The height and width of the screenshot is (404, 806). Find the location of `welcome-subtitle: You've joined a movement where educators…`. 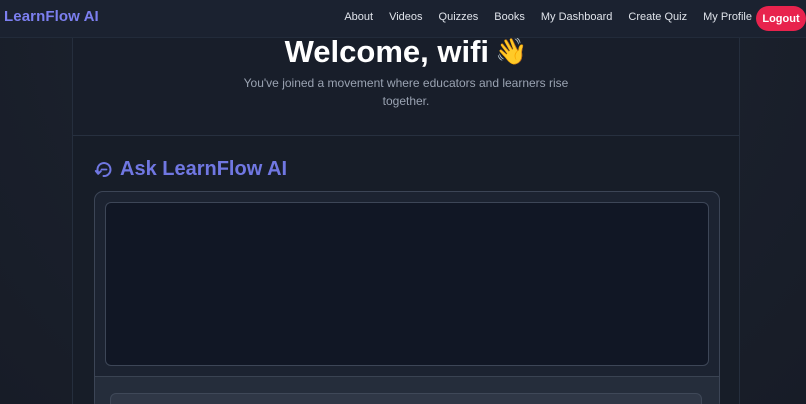

welcome-subtitle: You've joined a movement where educators… is located at coordinates (406, 92).